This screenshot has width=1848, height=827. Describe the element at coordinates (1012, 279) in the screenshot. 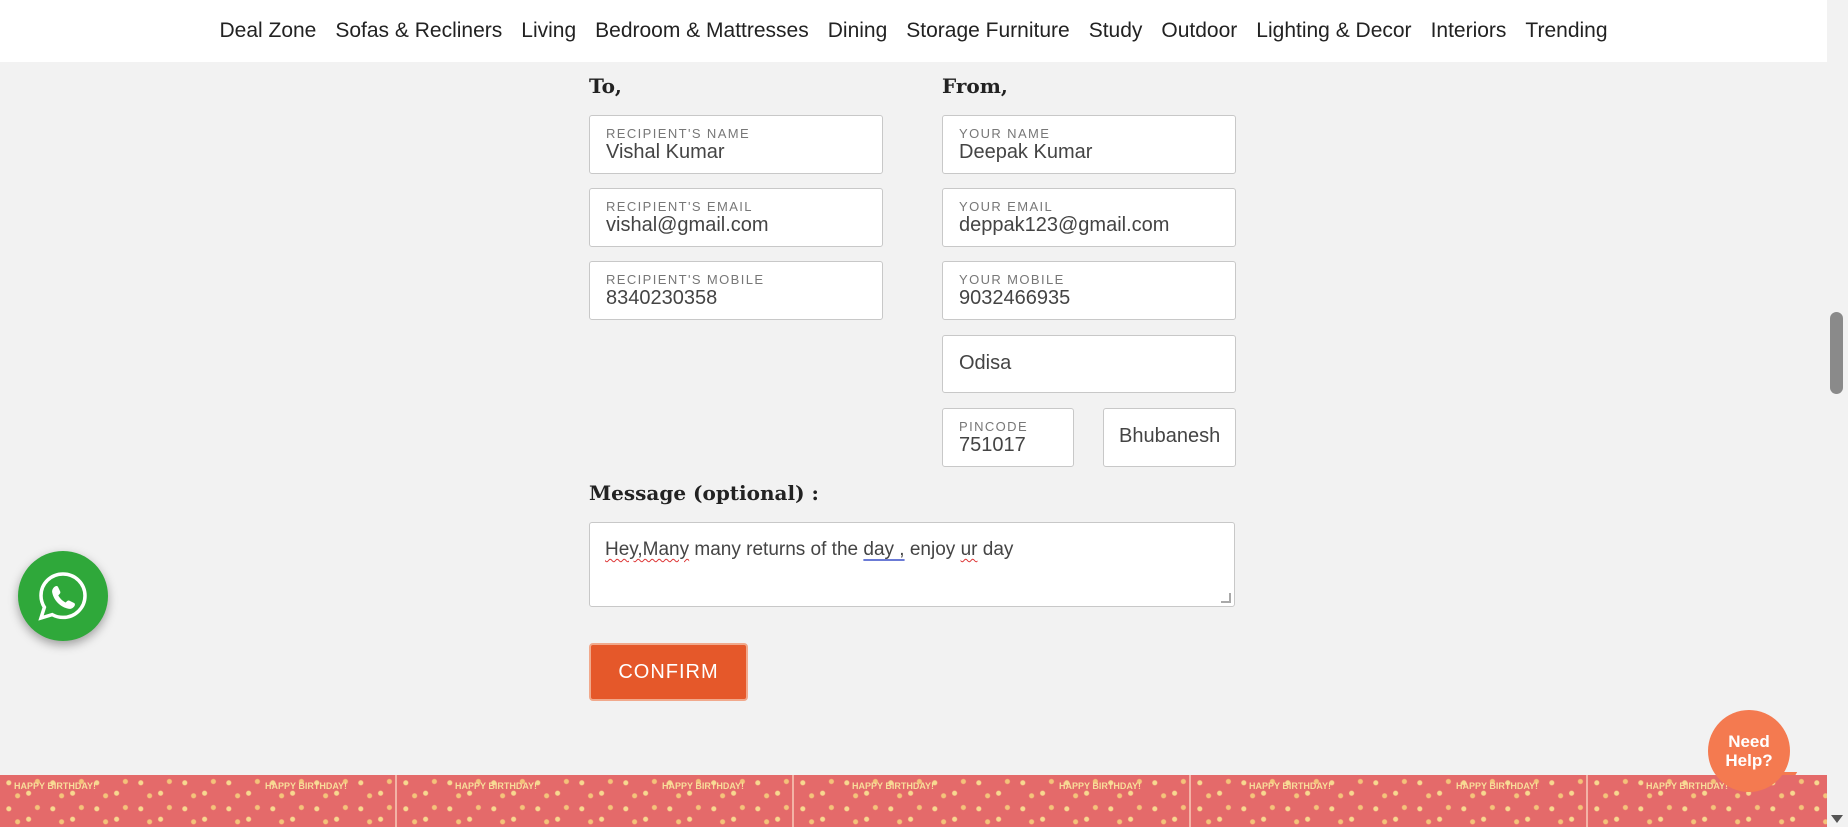

I see `your-mobile-label: YOUR MOBILE` at that location.